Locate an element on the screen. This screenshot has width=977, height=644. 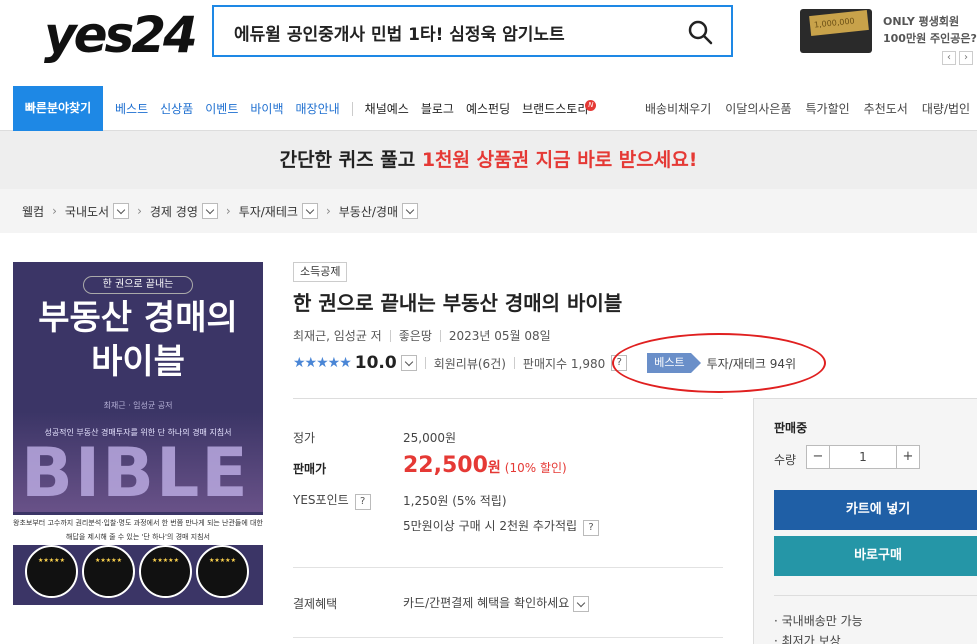
quantity-label: 수량 is located at coordinates (785, 460).